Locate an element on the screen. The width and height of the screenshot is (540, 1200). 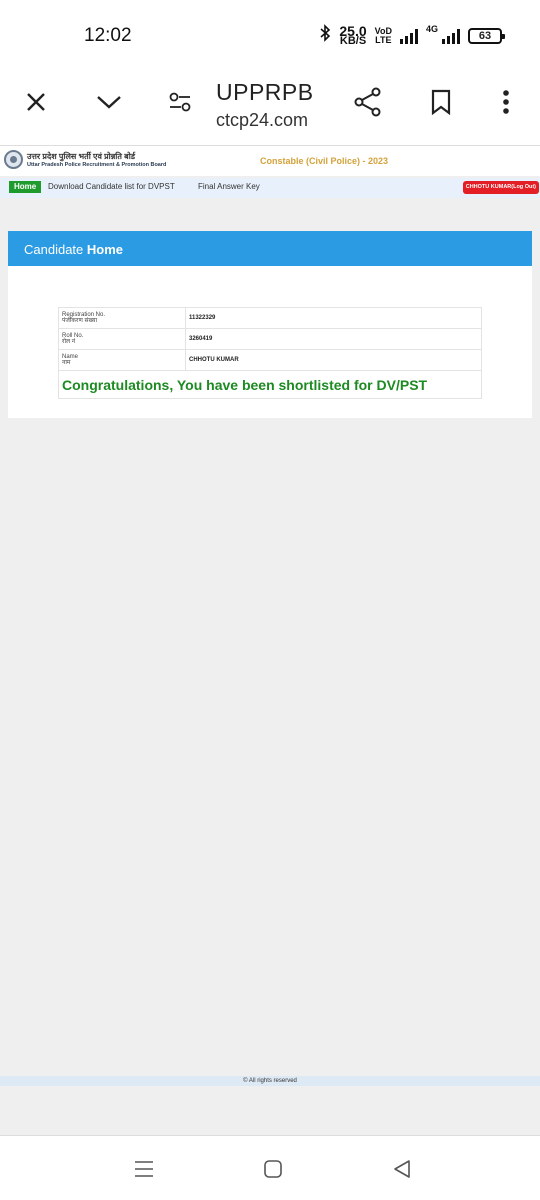
exam-title: Constable (Civil Police) - 2023 is located at coordinates (324, 161).